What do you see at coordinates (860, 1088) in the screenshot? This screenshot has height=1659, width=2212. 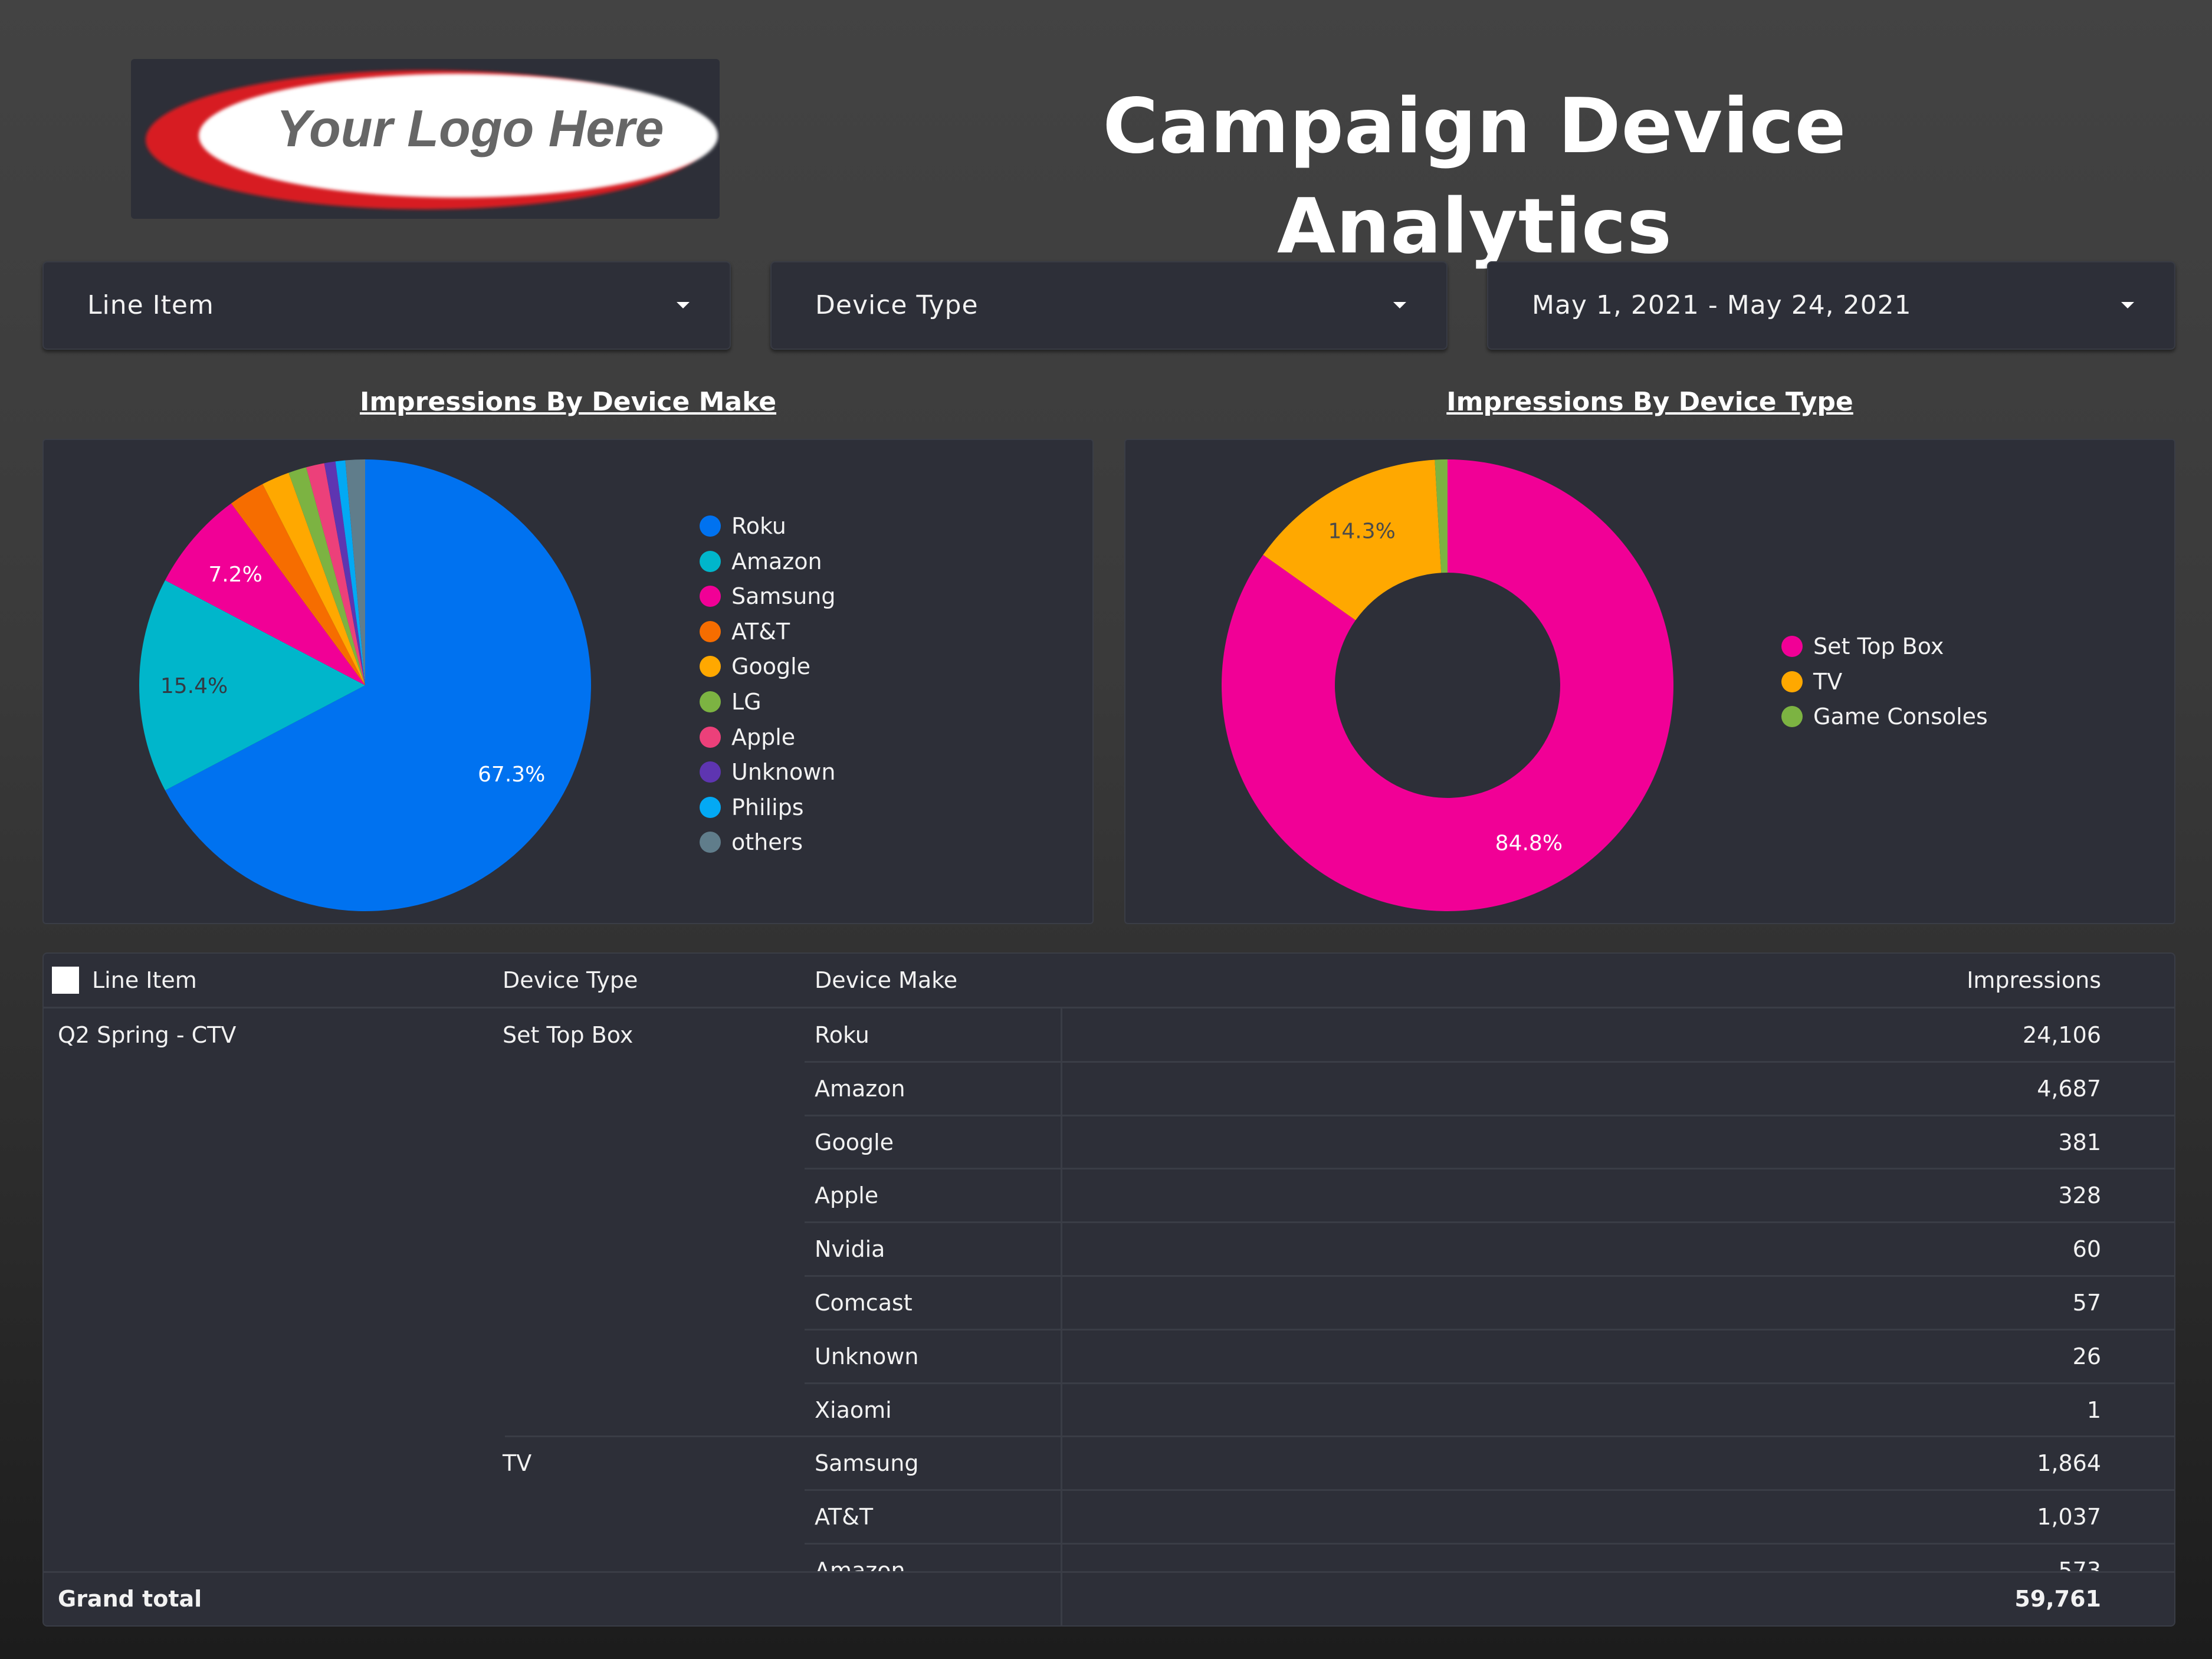 I see `device-make-cell: Amazon` at bounding box center [860, 1088].